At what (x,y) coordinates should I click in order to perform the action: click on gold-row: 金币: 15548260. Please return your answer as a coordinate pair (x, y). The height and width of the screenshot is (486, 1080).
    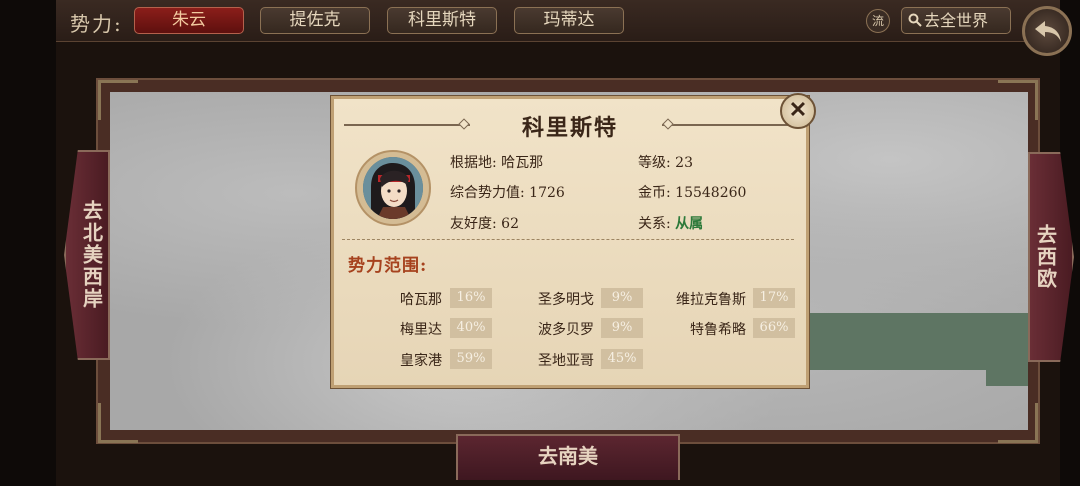
    Looking at the image, I should click on (692, 192).